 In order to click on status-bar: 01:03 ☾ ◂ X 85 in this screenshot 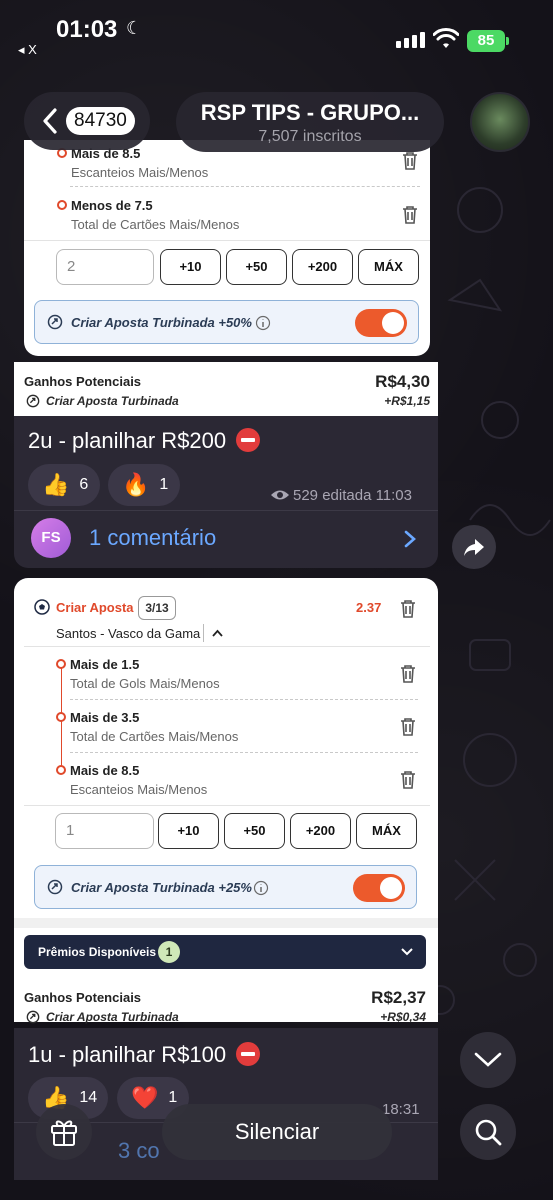, I will do `click(276, 32)`.